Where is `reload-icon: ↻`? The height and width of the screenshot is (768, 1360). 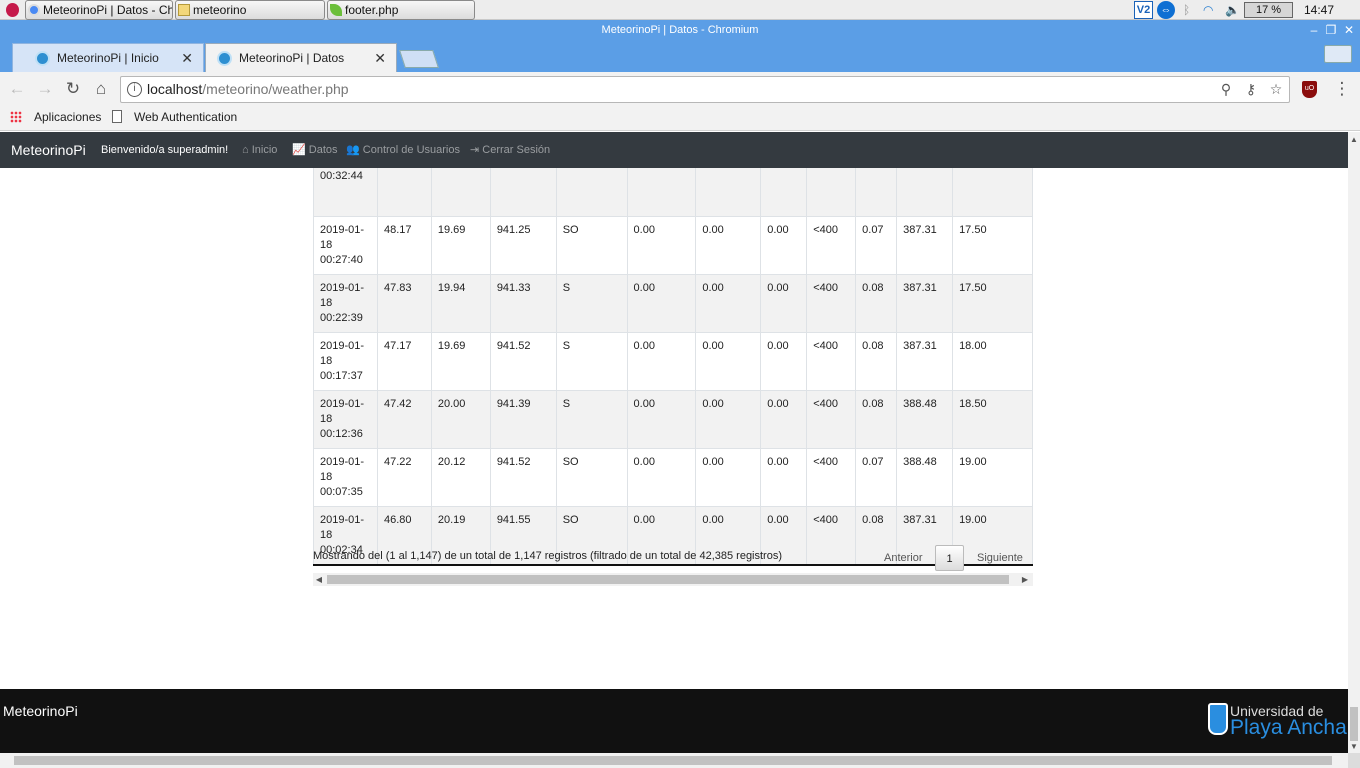
reload-icon: ↻ is located at coordinates (73, 89).